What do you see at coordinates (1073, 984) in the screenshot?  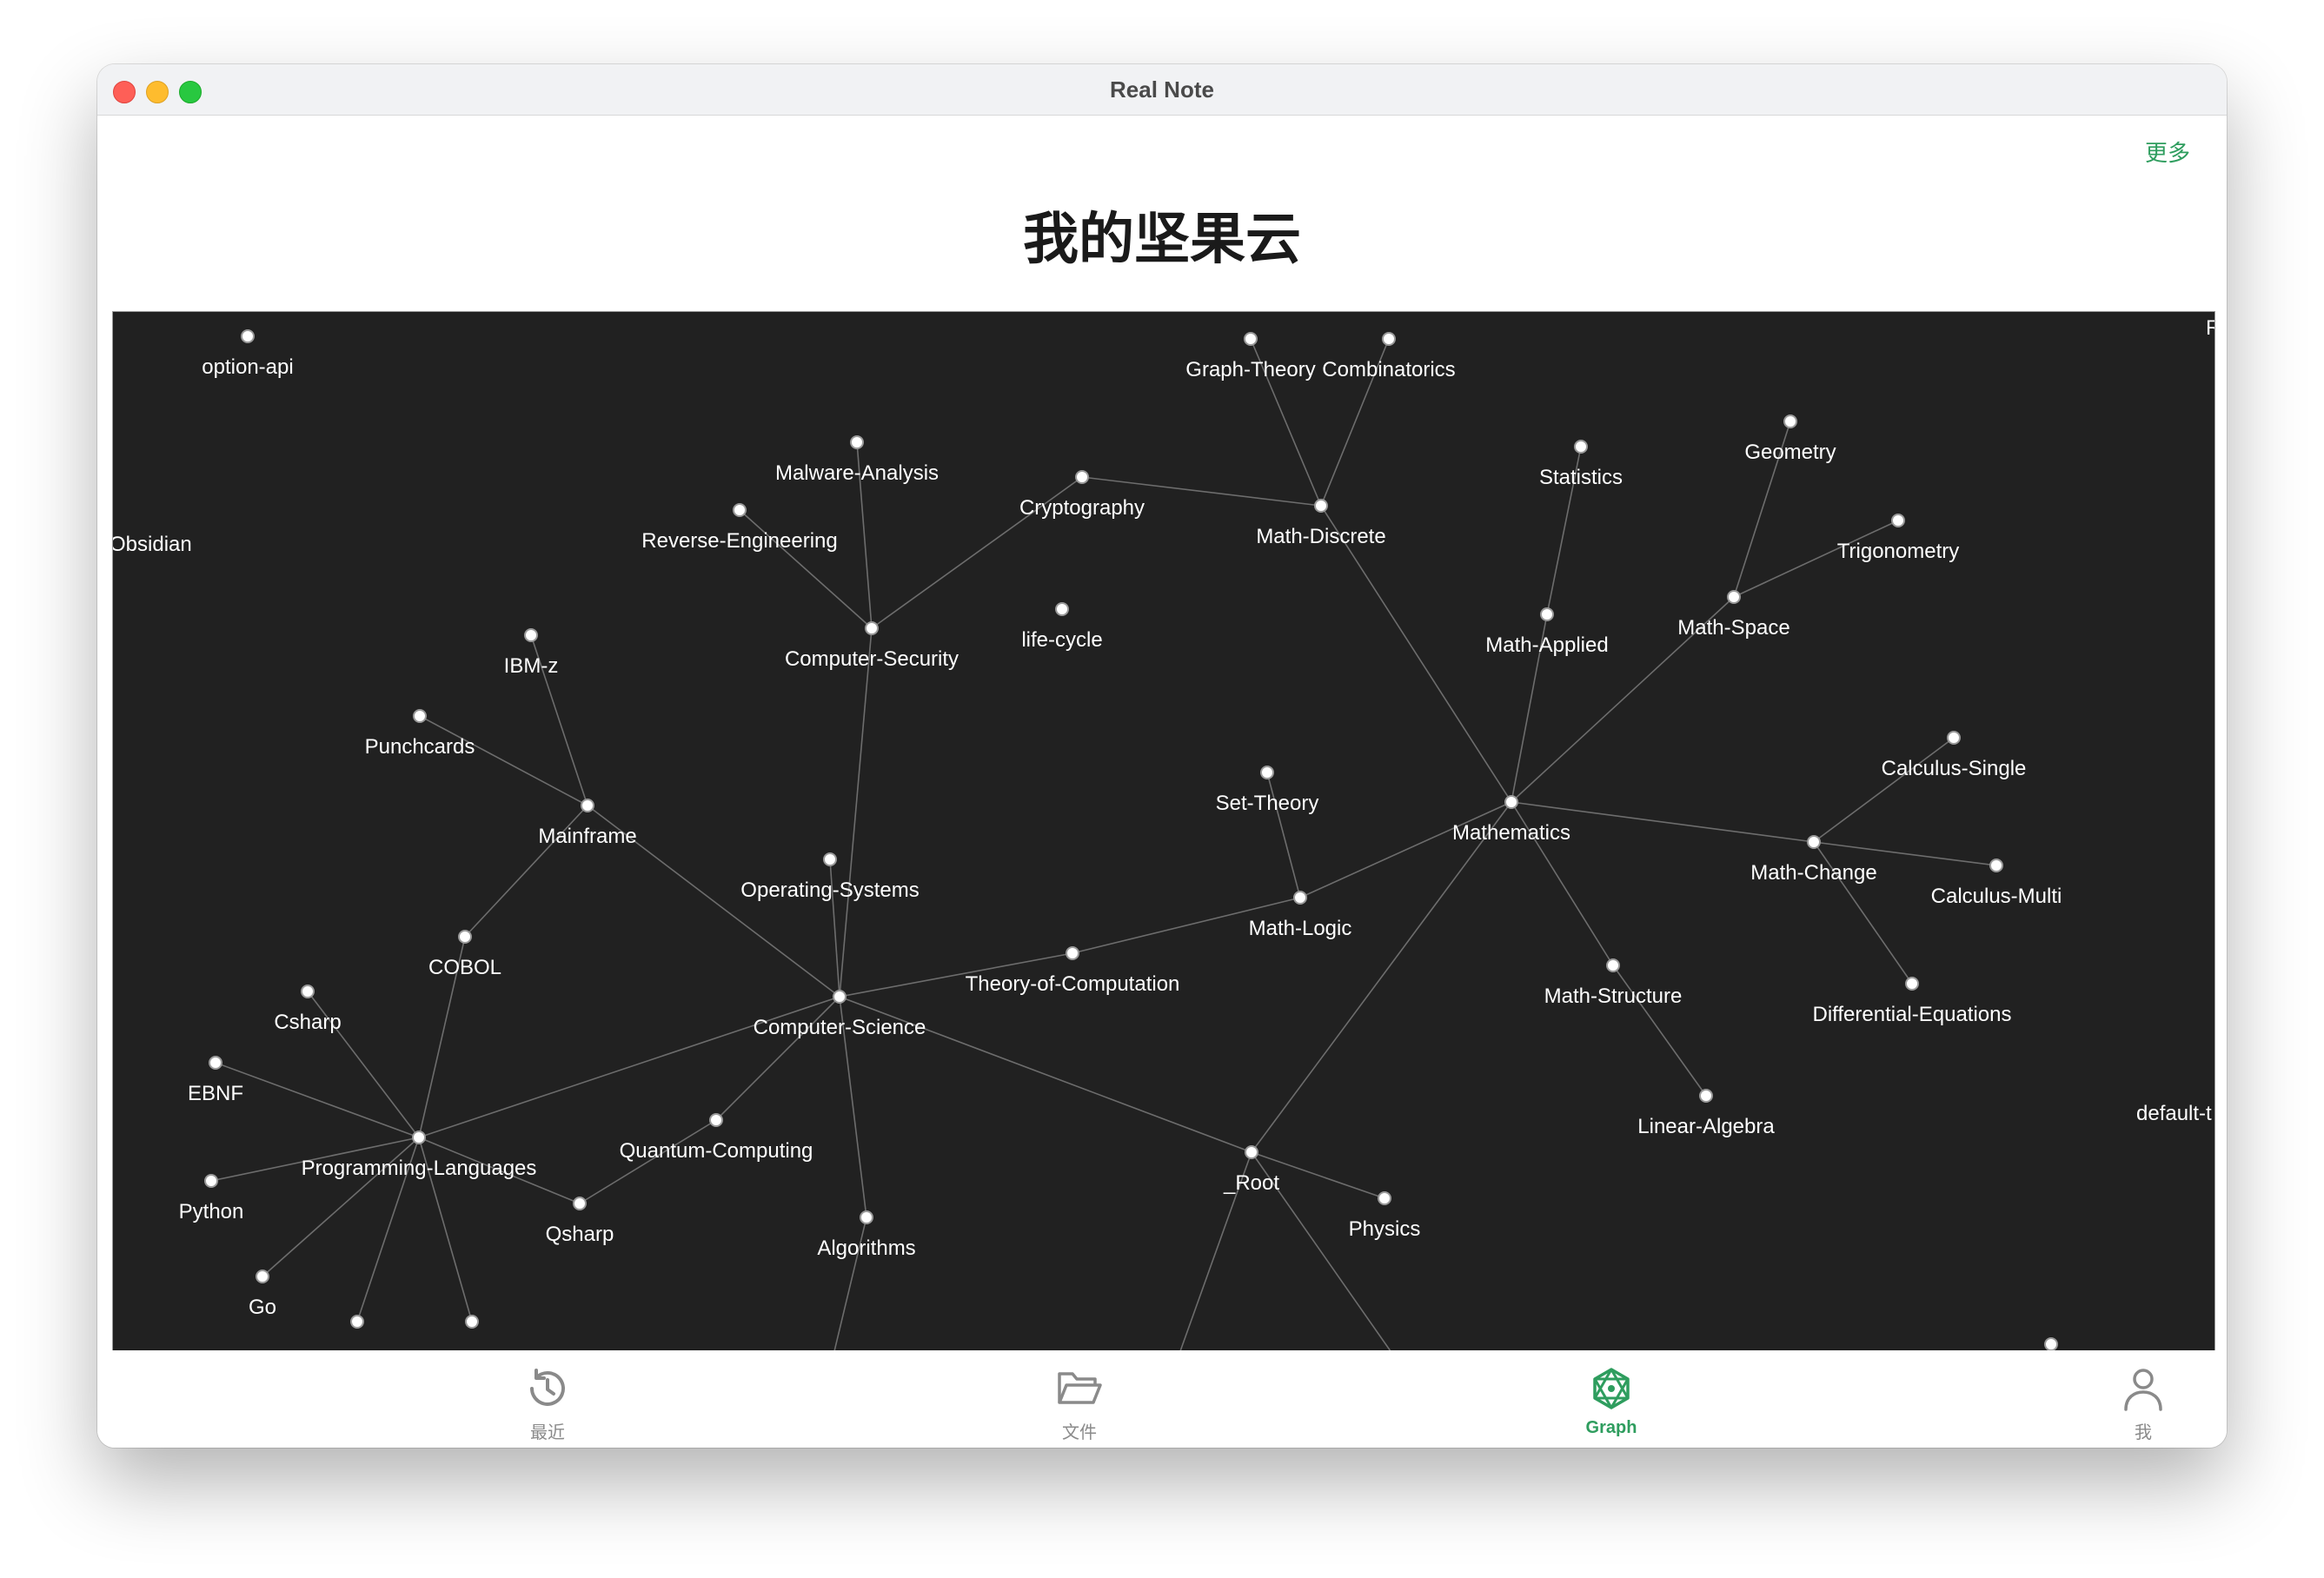 I see `graph-node-label: Theory-of-Computation` at bounding box center [1073, 984].